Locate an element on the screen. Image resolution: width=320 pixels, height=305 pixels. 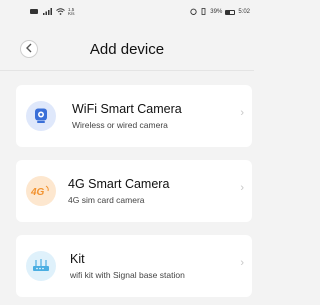
network-speed: 1.5 K/s is located at coordinates (71, 11).